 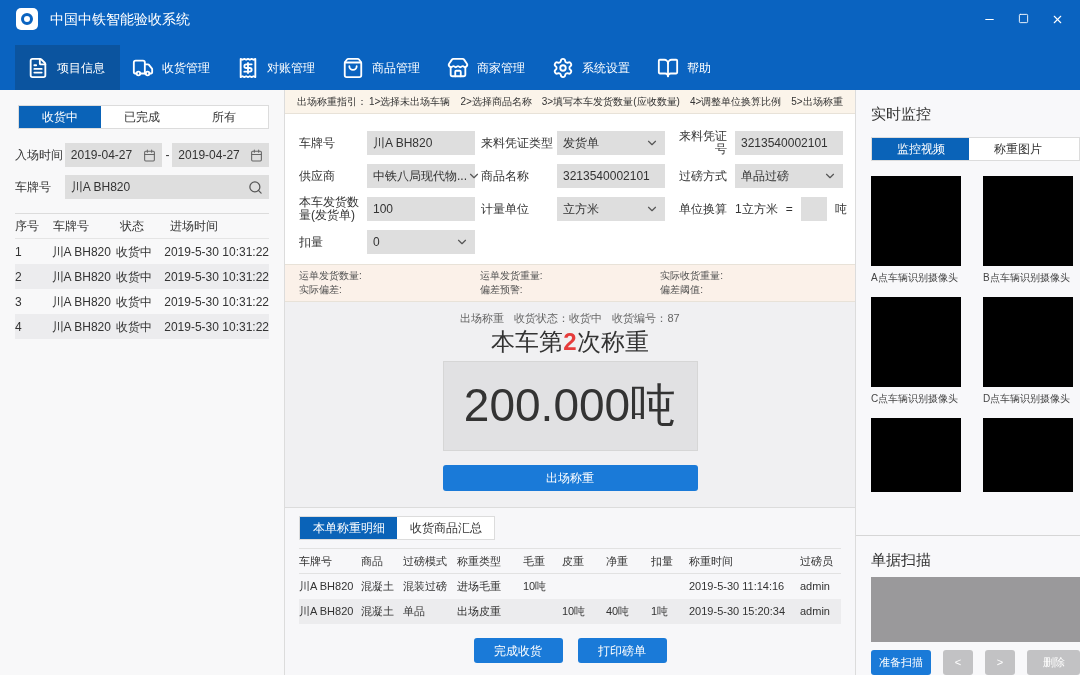 I want to click on table-cell-text: 3, so click(x=19, y=302).